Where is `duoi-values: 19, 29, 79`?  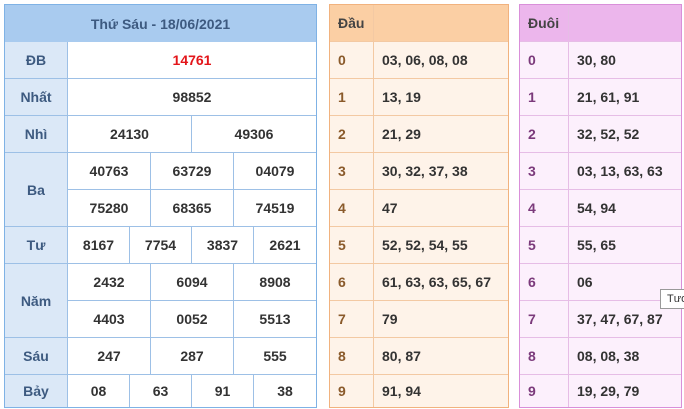
duoi-values: 19, 29, 79 is located at coordinates (608, 391).